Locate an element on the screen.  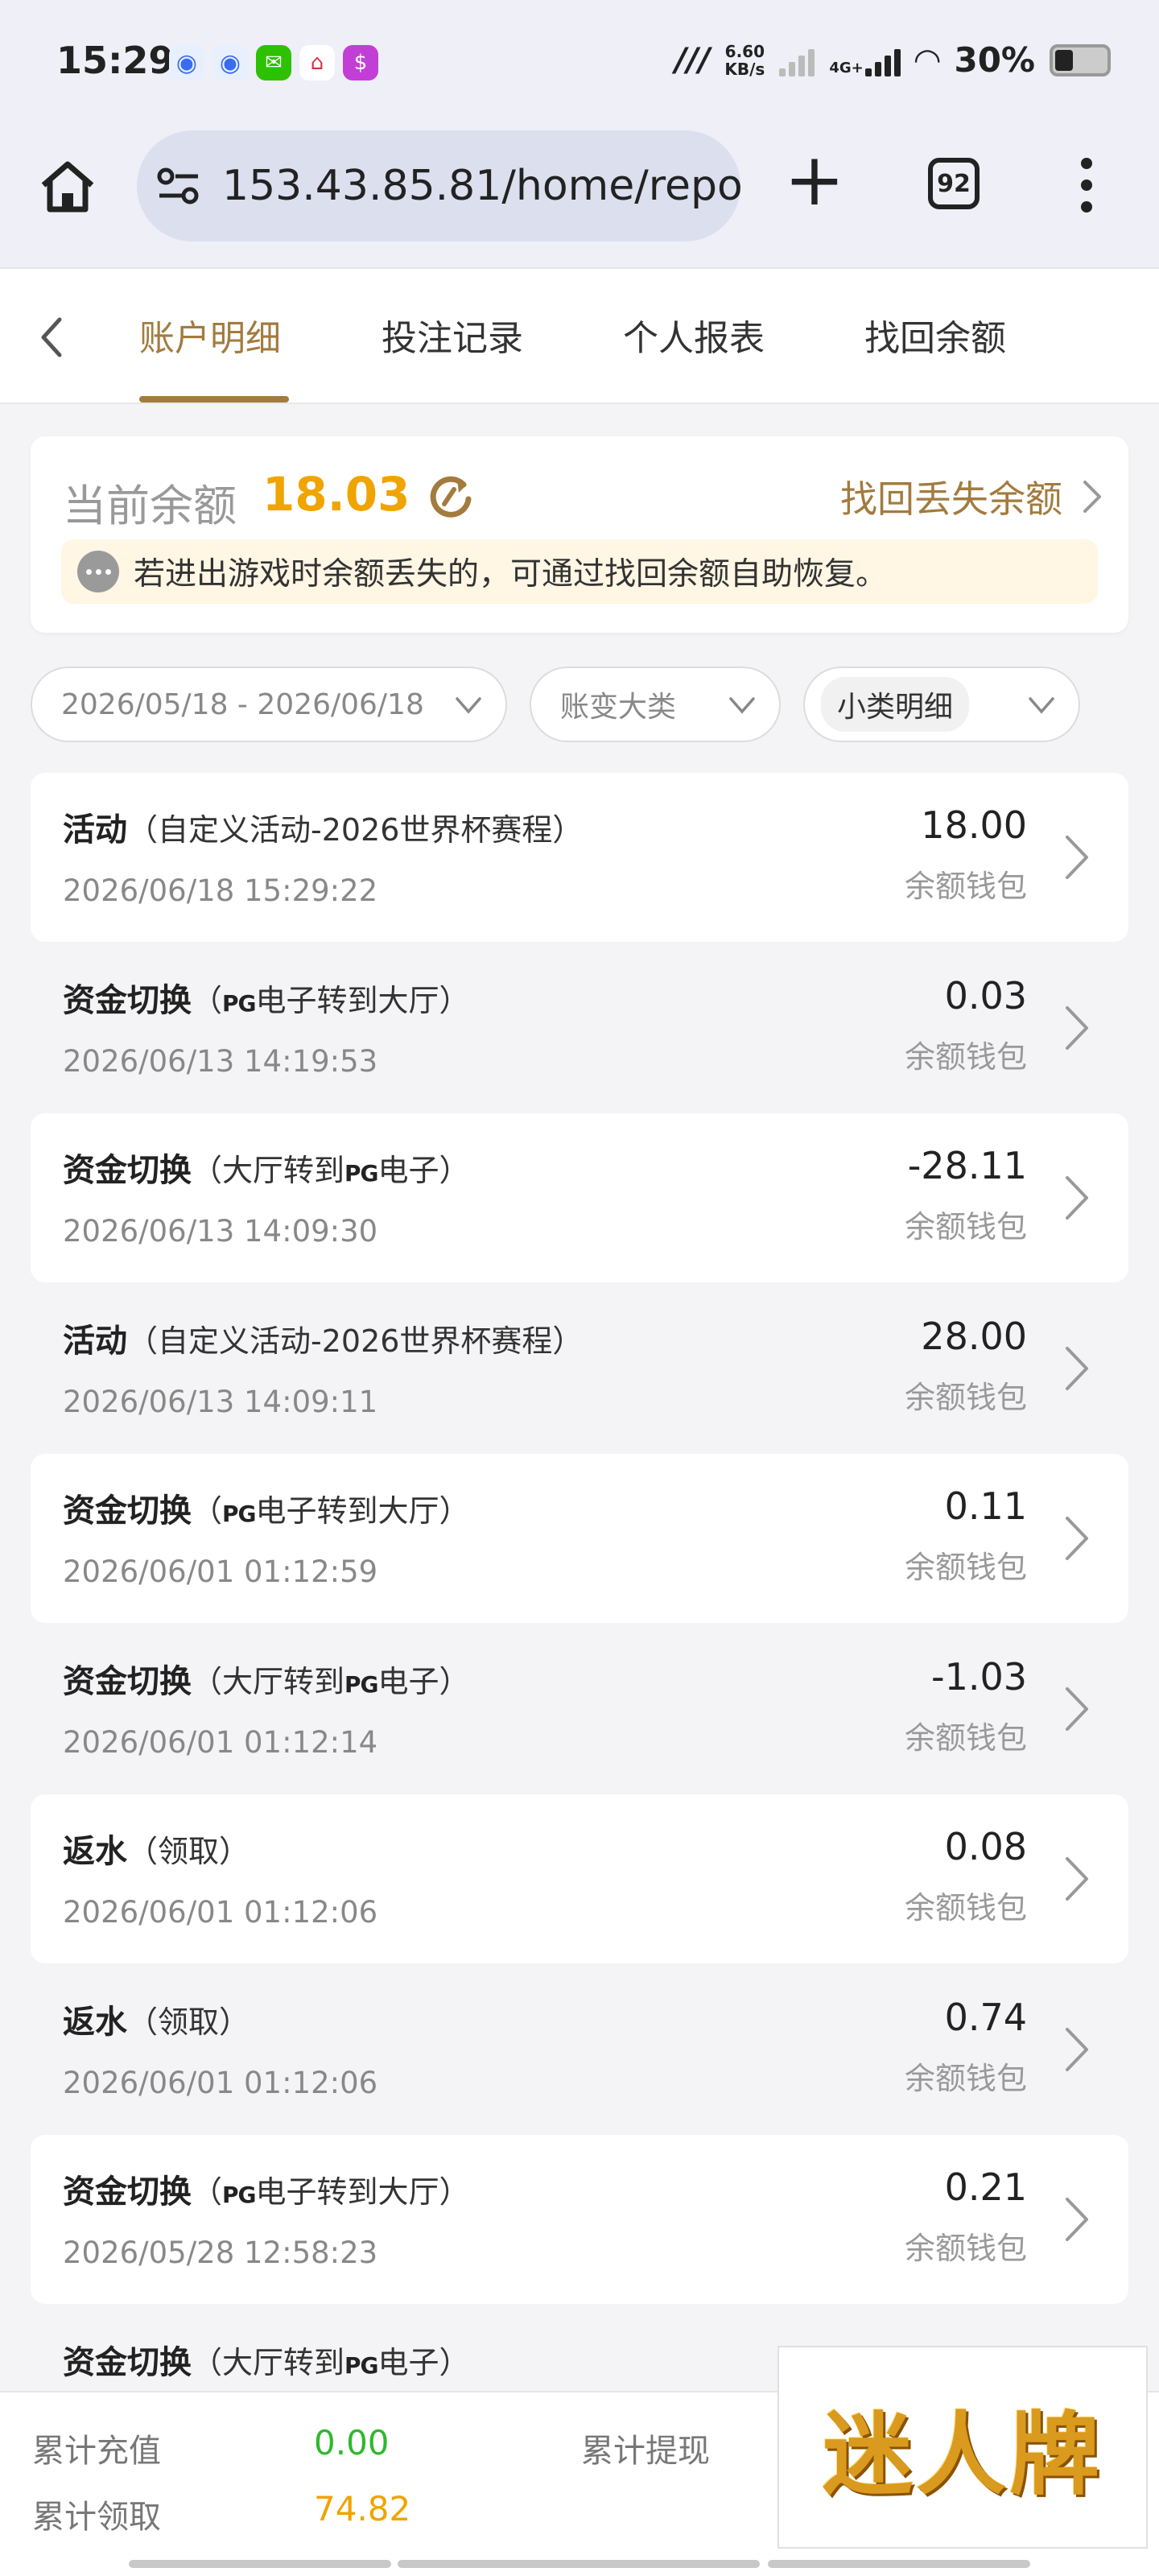
summary-bar: 累计充值 0.00 累计提现 累计领取 74.82 迷人牌 is located at coordinates (579, 2461).